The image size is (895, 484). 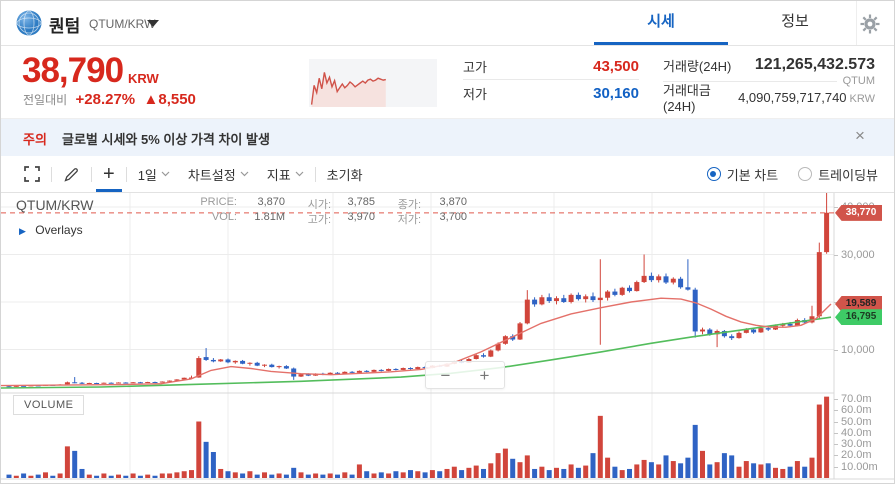 I want to click on volume-axis-label: 20.0m, so click(x=856, y=455).